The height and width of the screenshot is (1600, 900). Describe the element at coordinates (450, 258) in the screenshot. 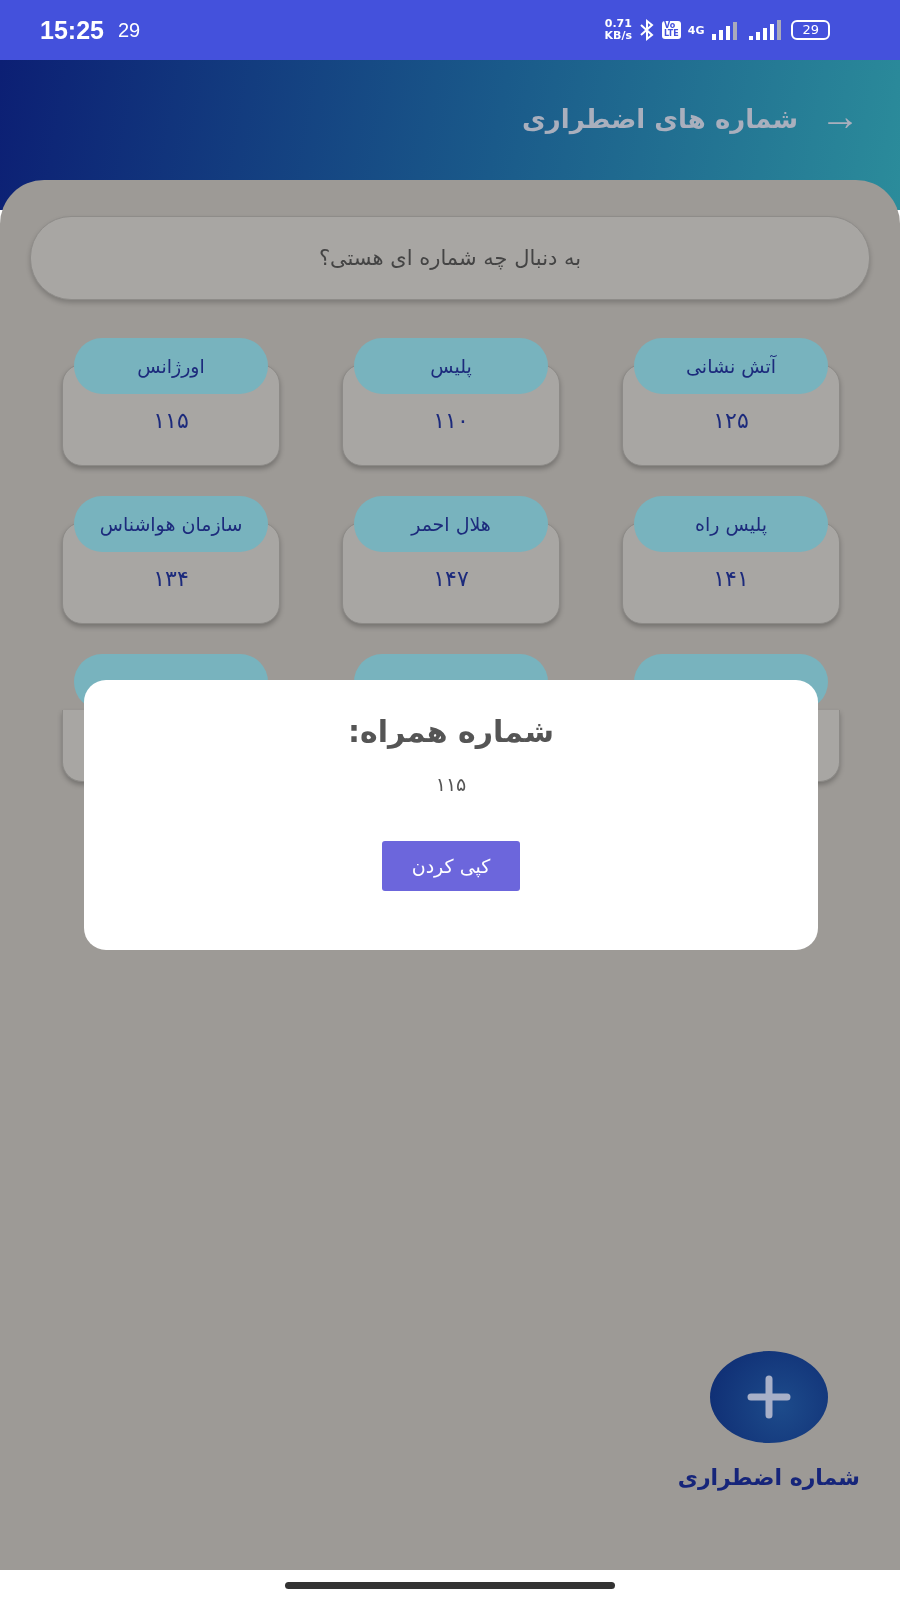

I see `search-field: به دنبال چه شماره ای هستی؟` at that location.